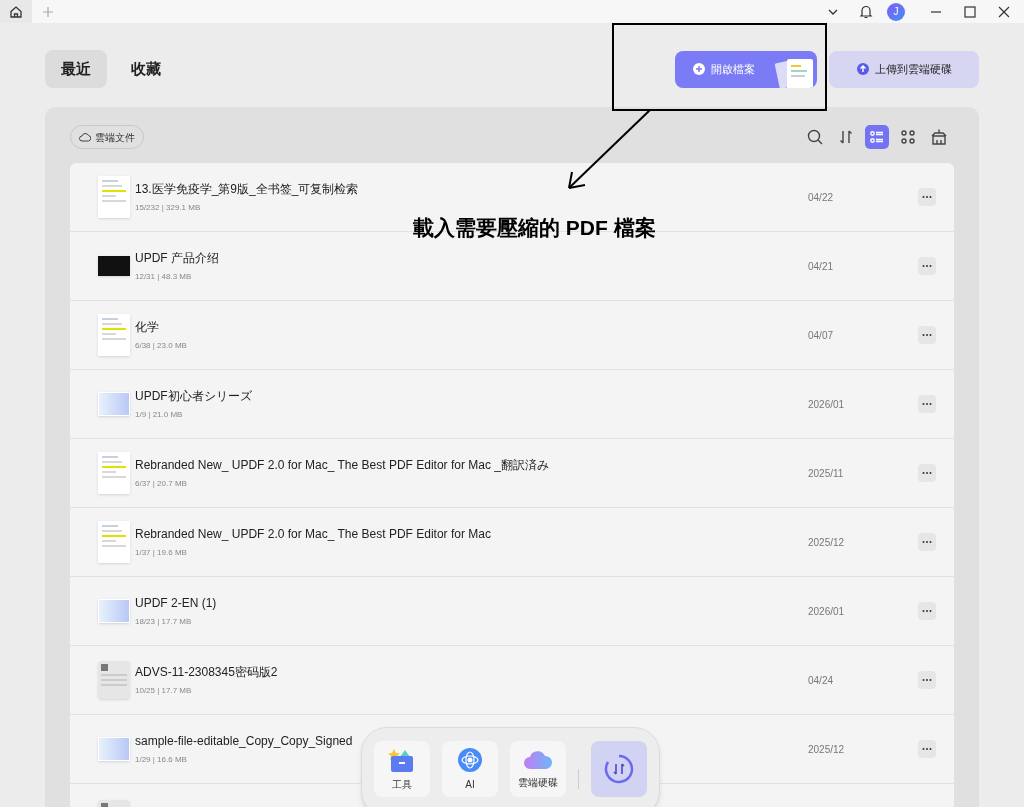  Describe the element at coordinates (164, 690) in the screenshot. I see `file-meta: 10/25 | 17.7 MB` at that location.